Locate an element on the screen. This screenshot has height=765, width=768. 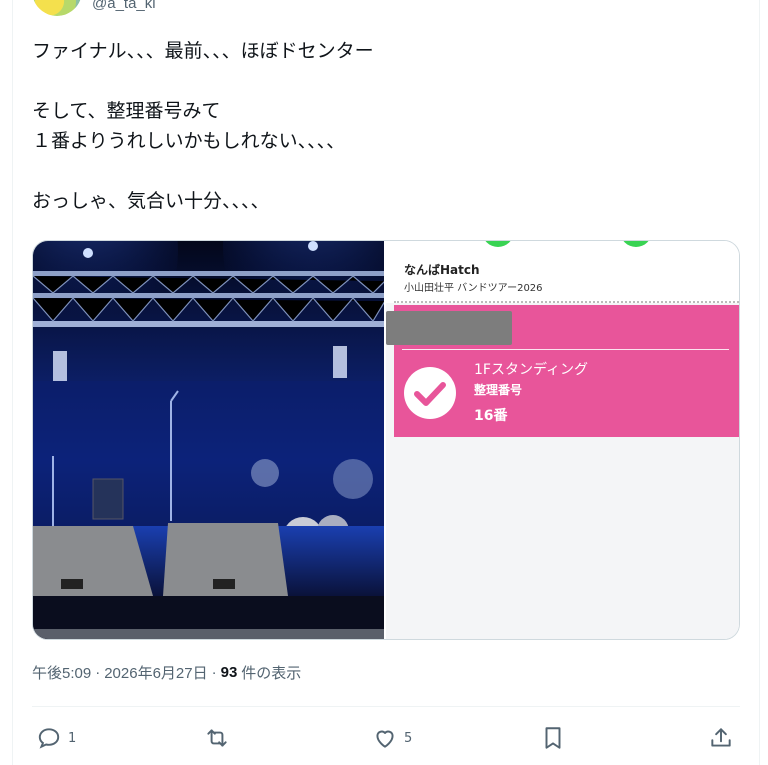
reply-icon is located at coordinates (49, 738).